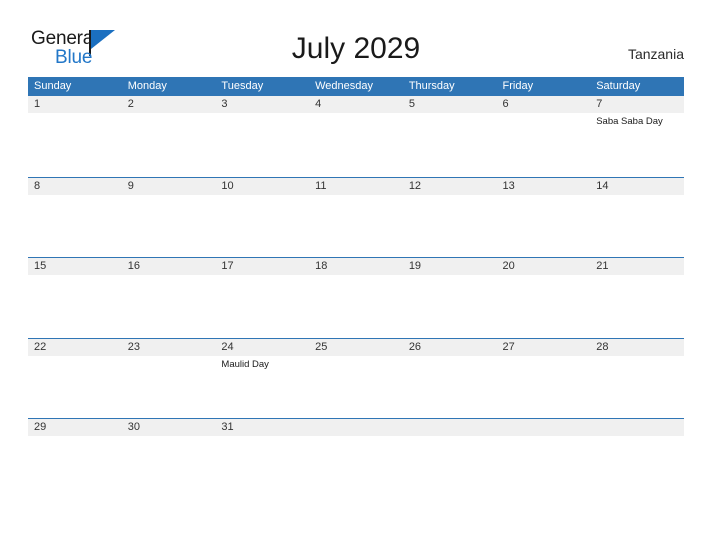 Image resolution: width=712 pixels, height=550 pixels. Describe the element at coordinates (321, 346) in the screenshot. I see `day-number: 25` at that location.